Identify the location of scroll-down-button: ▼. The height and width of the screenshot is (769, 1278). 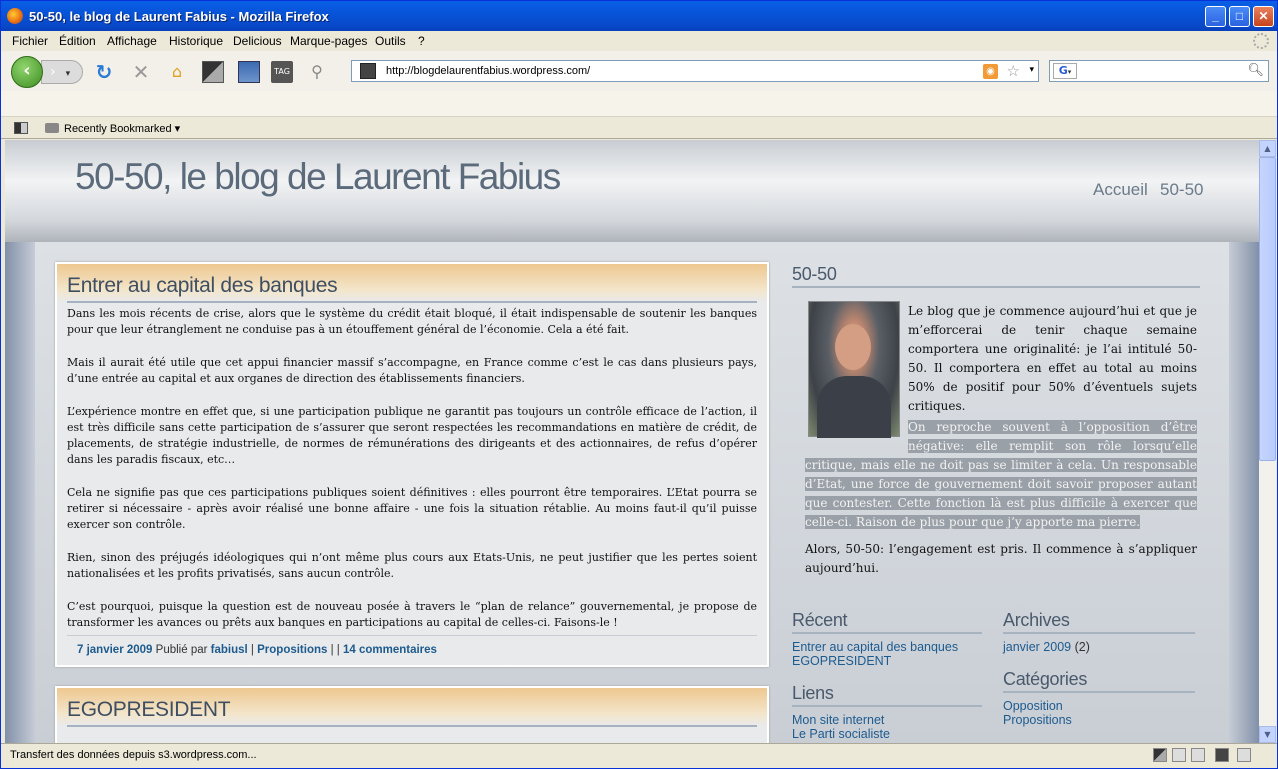
(1267, 734).